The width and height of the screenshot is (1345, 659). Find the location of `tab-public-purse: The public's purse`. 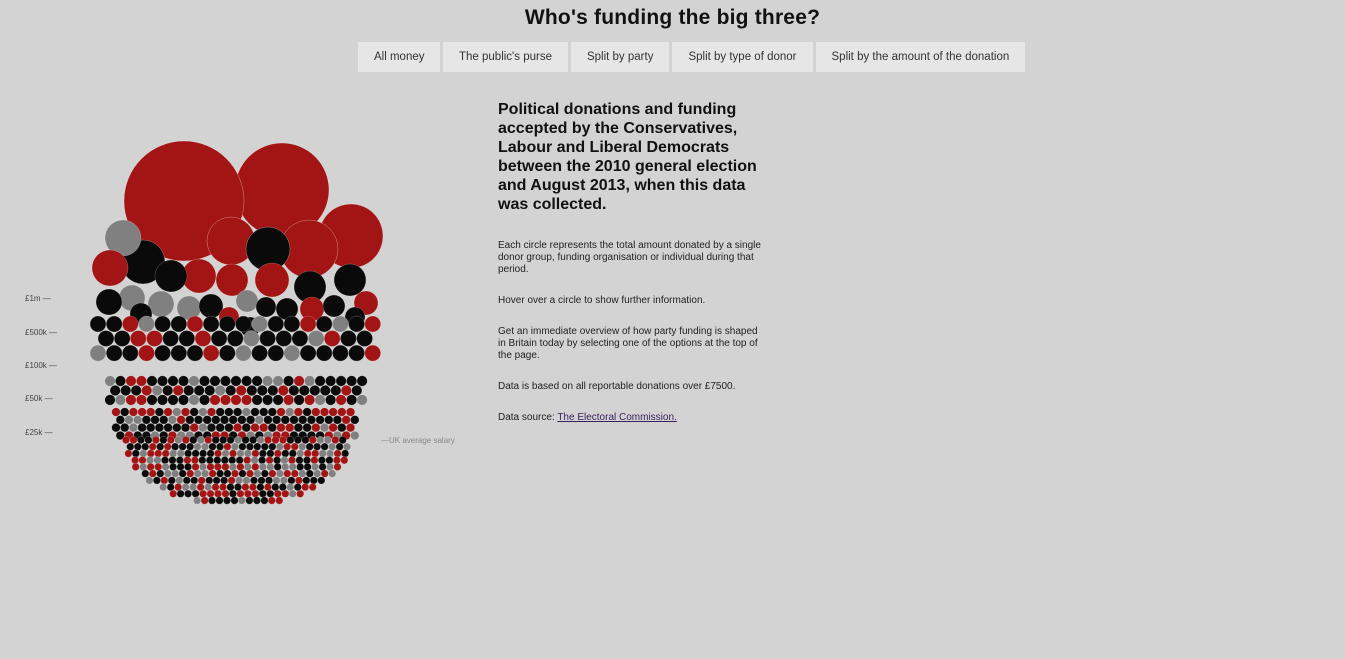

tab-public-purse: The public's purse is located at coordinates (505, 57).